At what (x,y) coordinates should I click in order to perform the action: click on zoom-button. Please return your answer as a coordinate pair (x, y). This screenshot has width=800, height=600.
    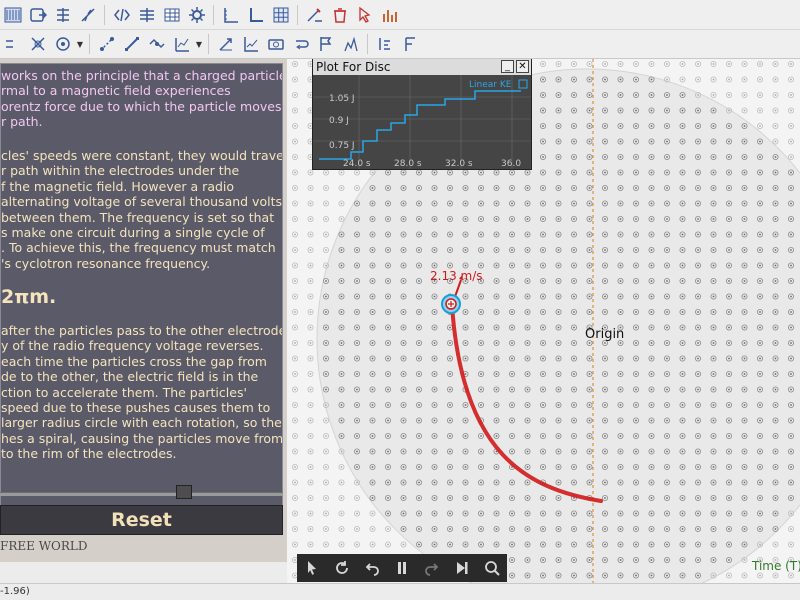
    Looking at the image, I should click on (492, 568).